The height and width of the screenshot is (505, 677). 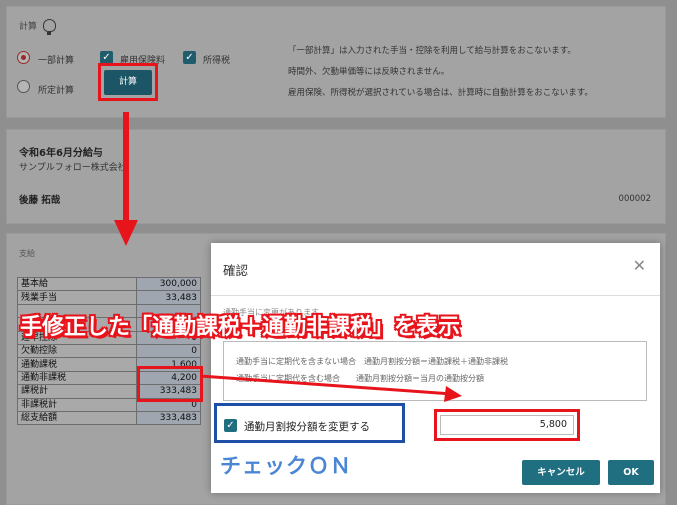 I want to click on income-tax-checkbox: ✓, so click(x=189, y=57).